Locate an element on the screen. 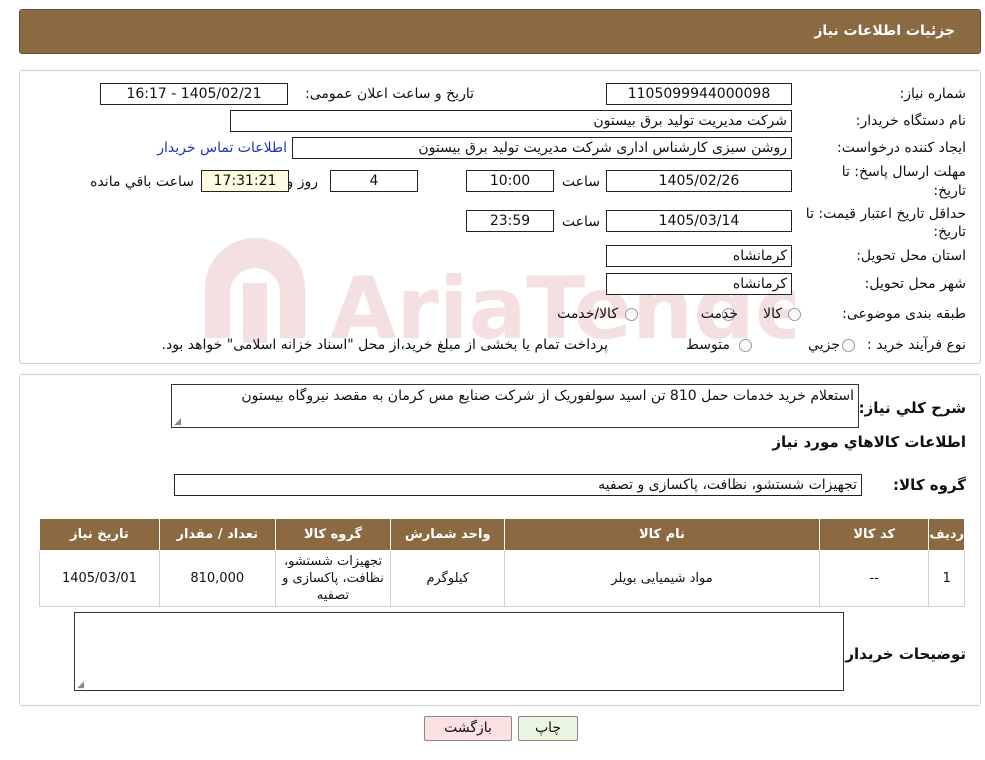  process-radio-minor is located at coordinates (848, 345).